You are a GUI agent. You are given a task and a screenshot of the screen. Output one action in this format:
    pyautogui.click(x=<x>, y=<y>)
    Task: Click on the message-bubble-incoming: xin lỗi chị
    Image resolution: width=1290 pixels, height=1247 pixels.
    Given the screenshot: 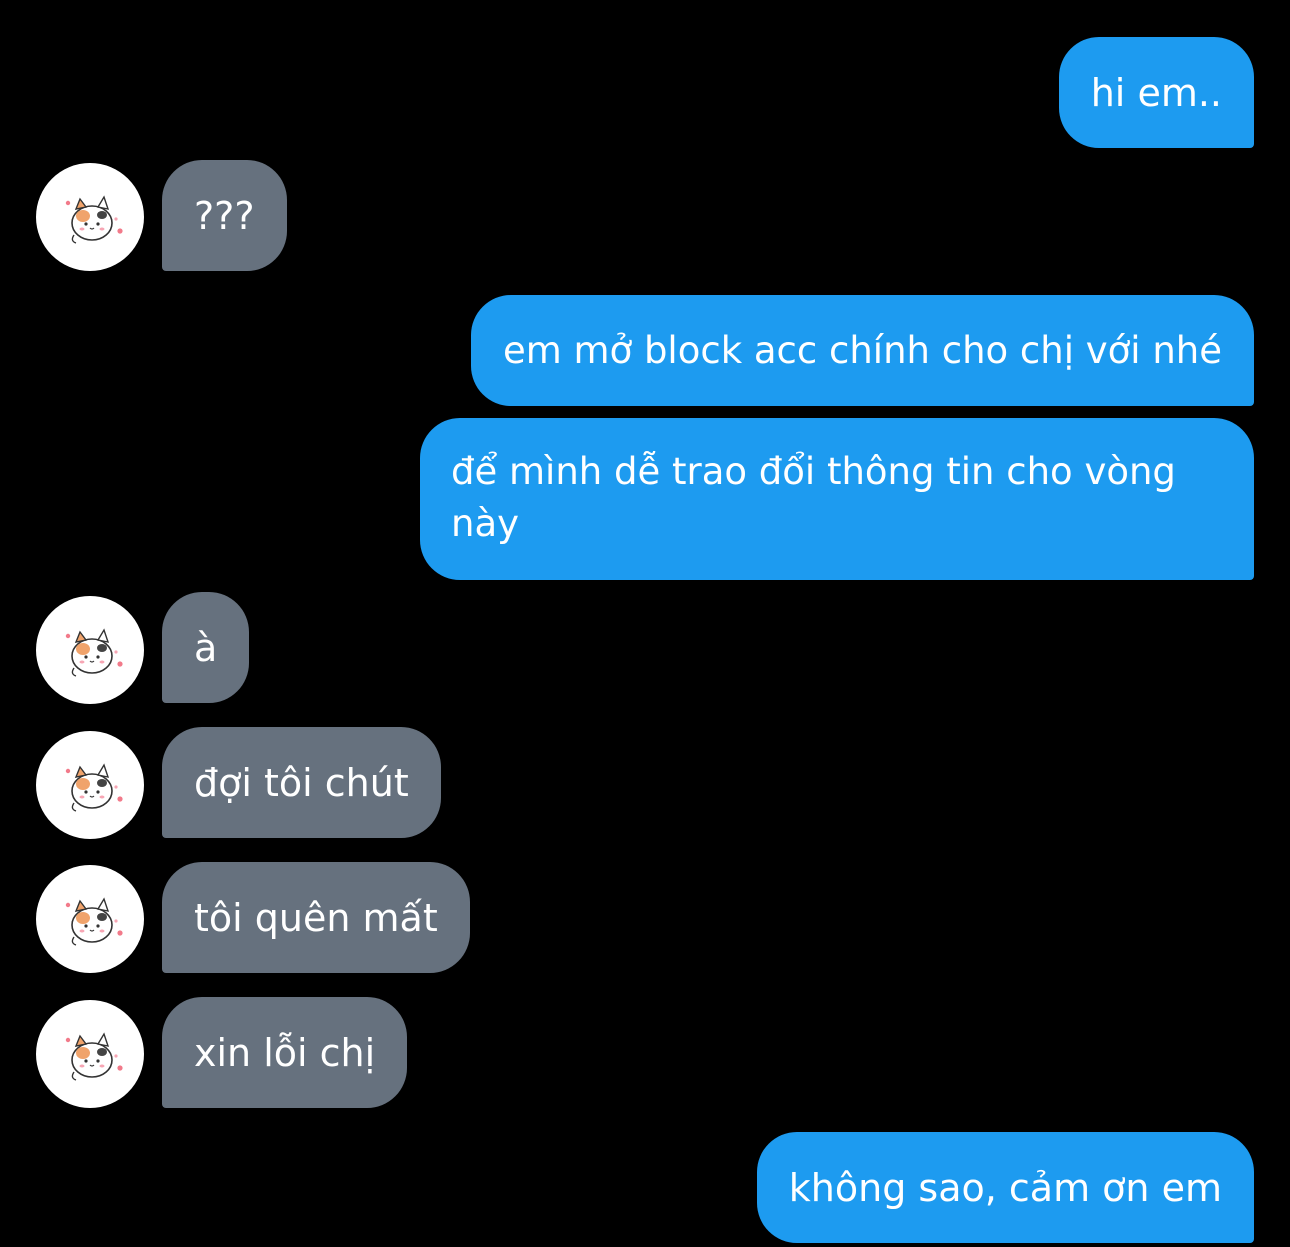 What is the action you would take?
    pyautogui.click(x=285, y=1052)
    